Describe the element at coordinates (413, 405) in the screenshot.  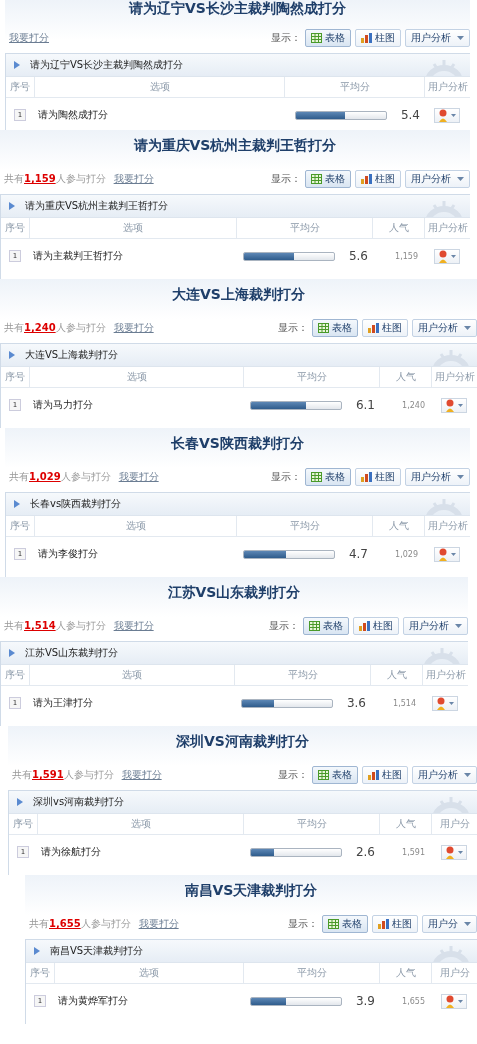
I see `popularity-count: 1,240` at that location.